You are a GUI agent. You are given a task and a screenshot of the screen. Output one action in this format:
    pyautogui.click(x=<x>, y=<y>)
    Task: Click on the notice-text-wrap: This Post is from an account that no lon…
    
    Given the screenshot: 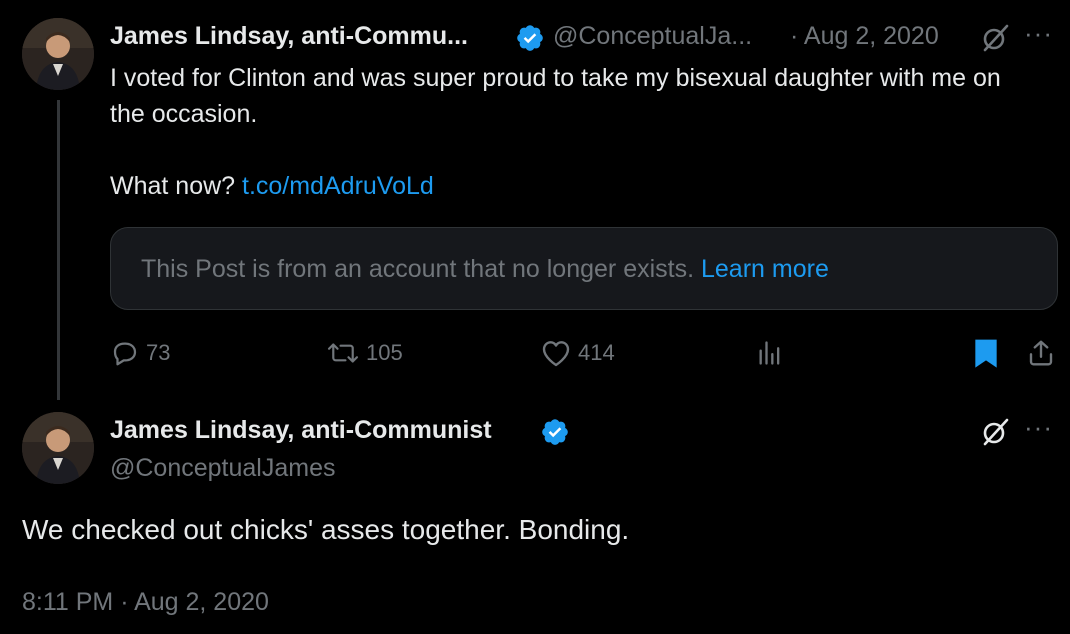 What is the action you would take?
    pyautogui.click(x=485, y=269)
    